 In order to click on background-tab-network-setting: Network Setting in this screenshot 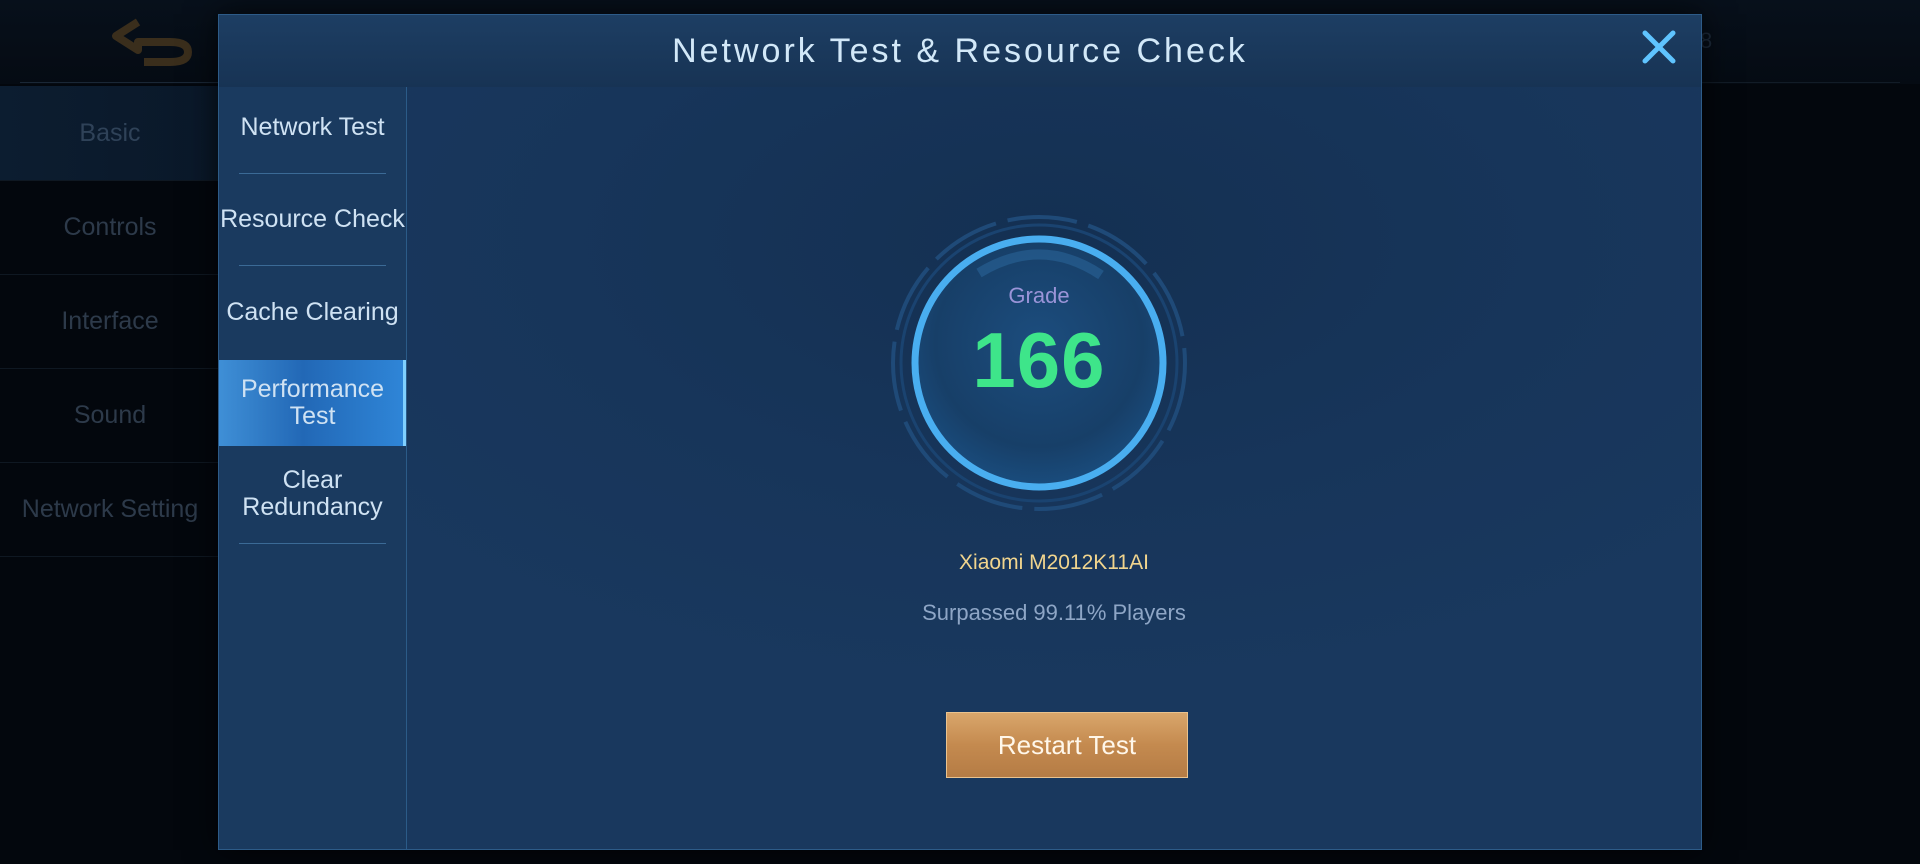, I will do `click(110, 509)`.